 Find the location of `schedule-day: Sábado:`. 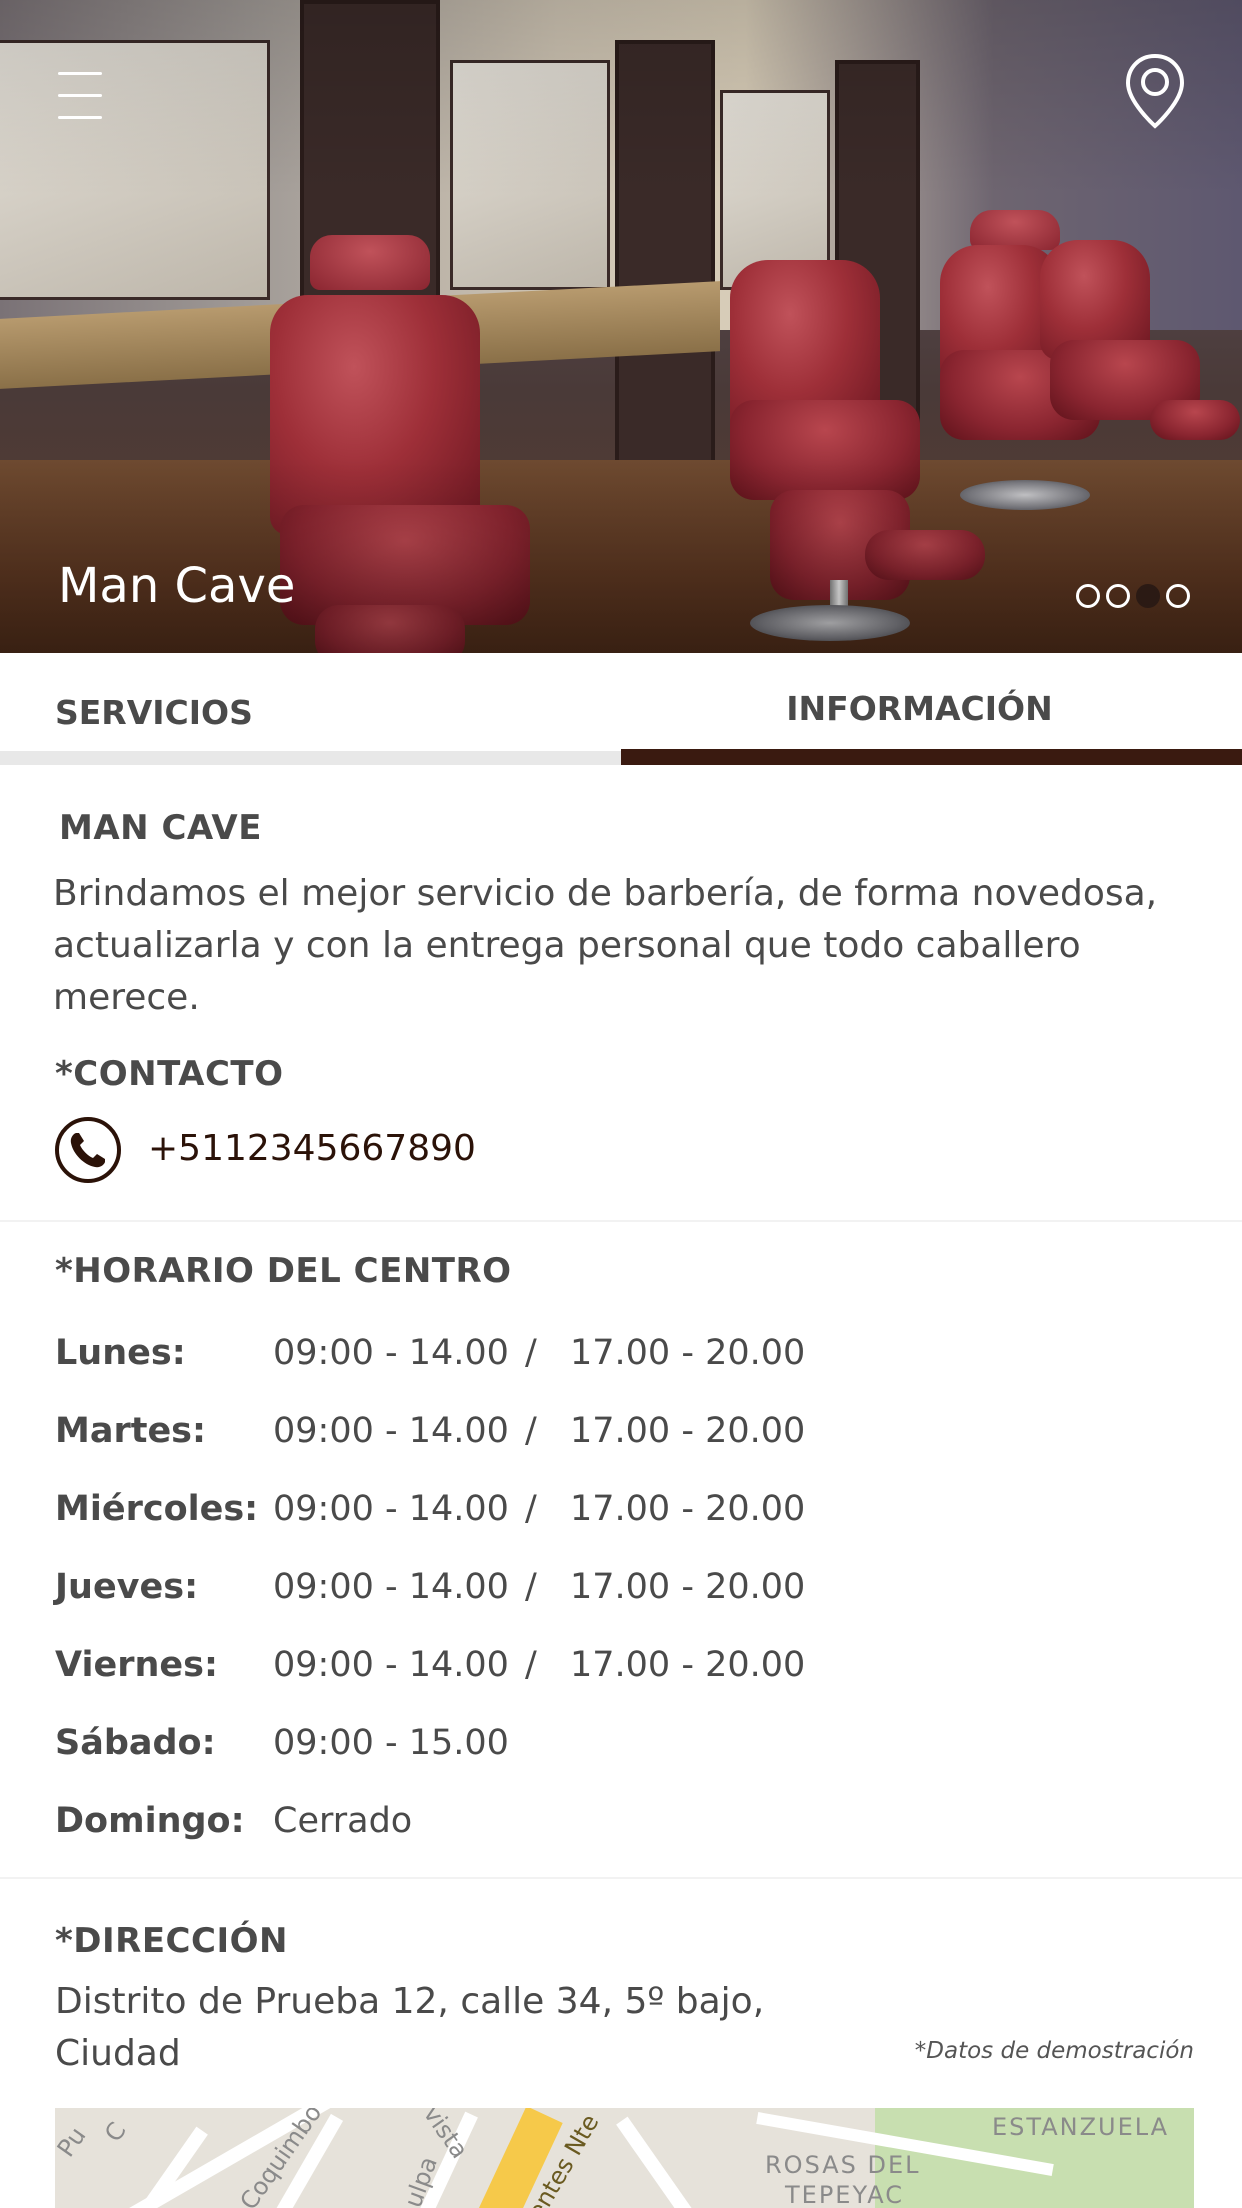

schedule-day: Sábado: is located at coordinates (135, 1743).